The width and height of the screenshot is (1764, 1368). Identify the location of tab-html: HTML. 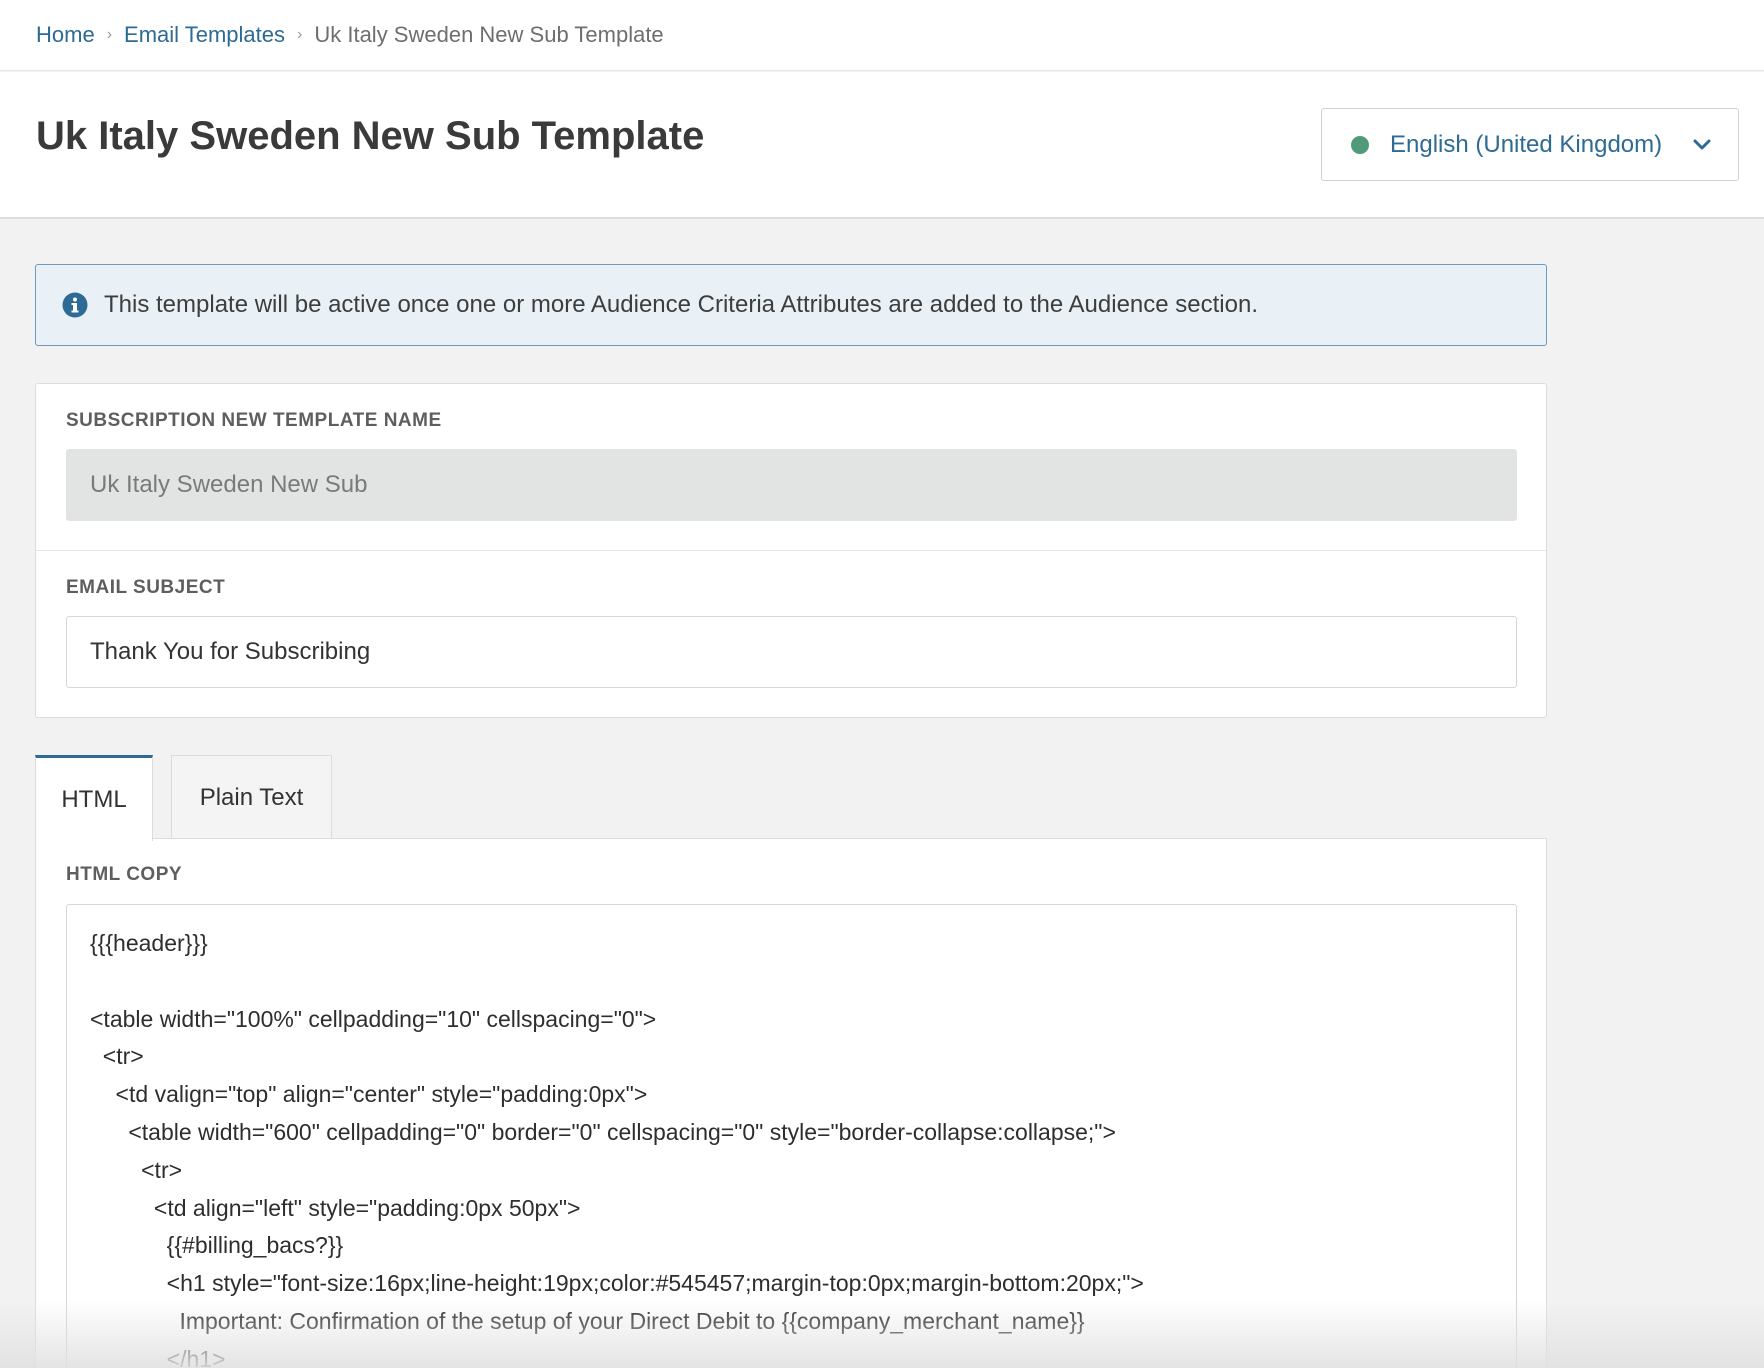
(94, 798).